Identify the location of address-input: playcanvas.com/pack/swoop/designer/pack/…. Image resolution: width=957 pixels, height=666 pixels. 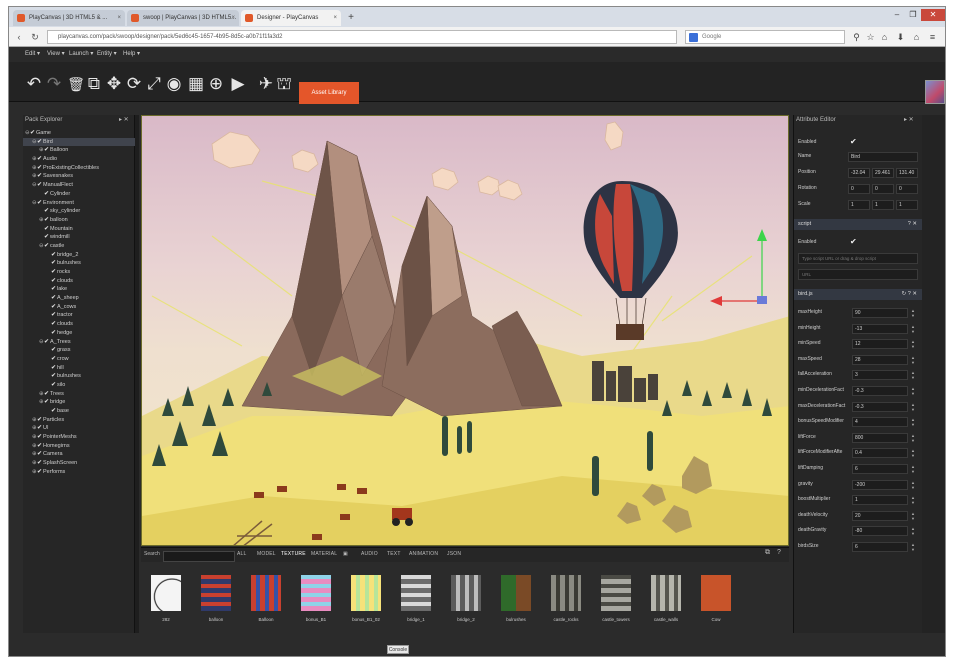
(362, 37).